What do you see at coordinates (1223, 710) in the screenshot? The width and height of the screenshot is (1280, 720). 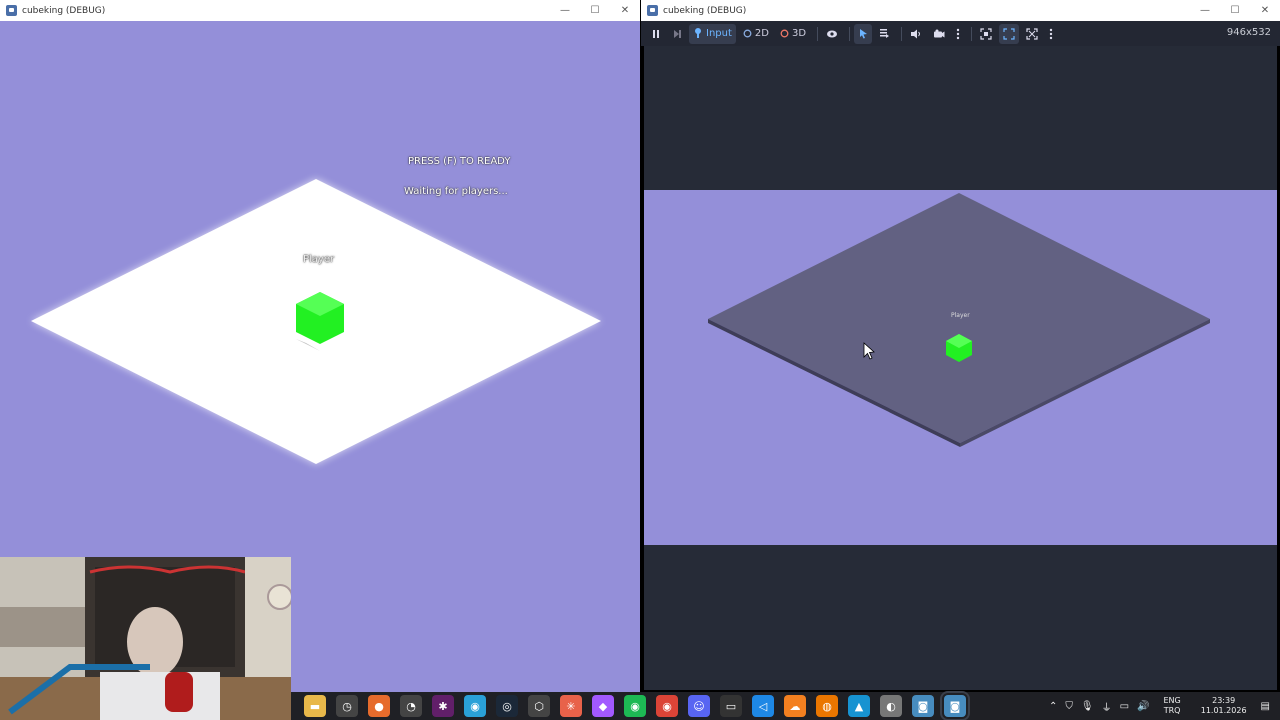 I see `clock-date: 11.01.2026` at bounding box center [1223, 710].